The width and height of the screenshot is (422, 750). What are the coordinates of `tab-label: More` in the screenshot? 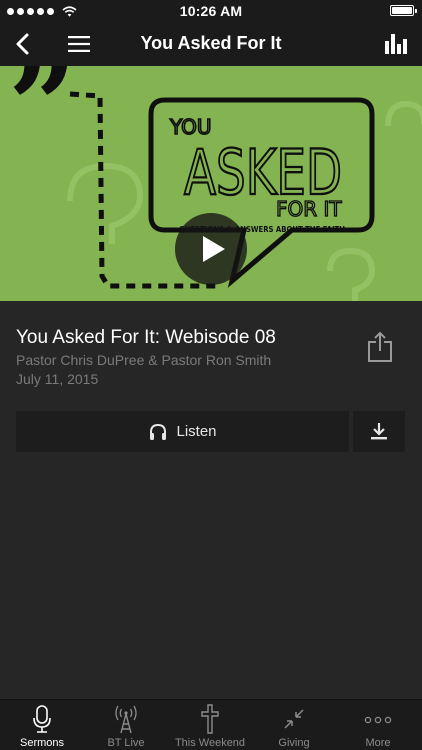 It's located at (378, 743).